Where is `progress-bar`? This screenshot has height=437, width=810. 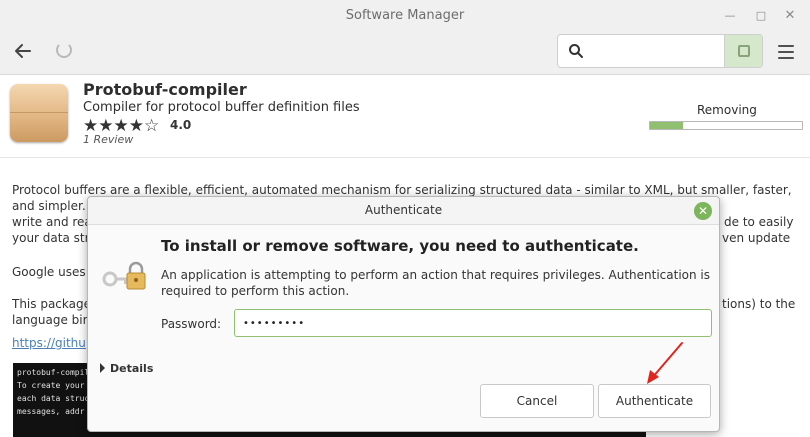 progress-bar is located at coordinates (726, 125).